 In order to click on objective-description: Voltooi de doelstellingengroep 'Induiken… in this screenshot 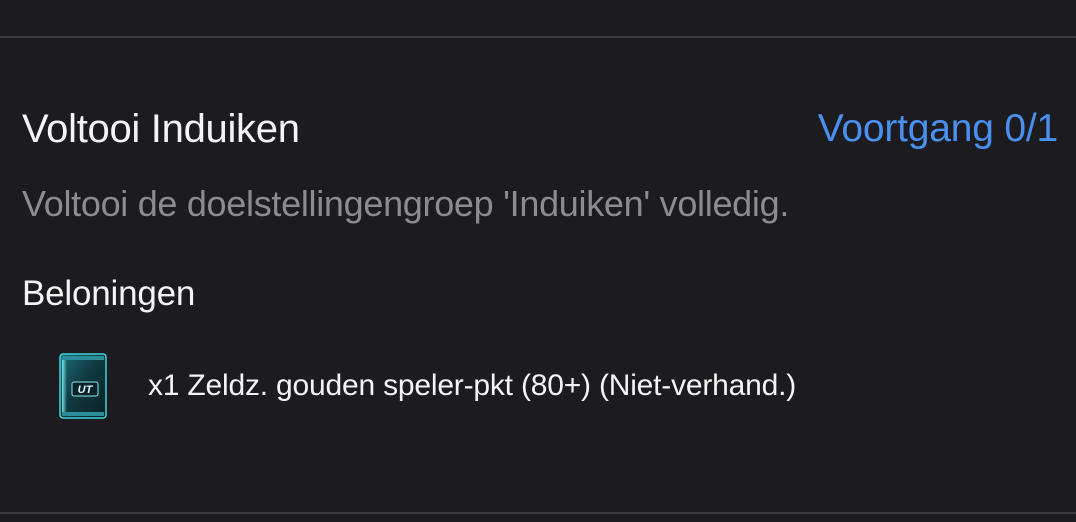, I will do `click(406, 203)`.